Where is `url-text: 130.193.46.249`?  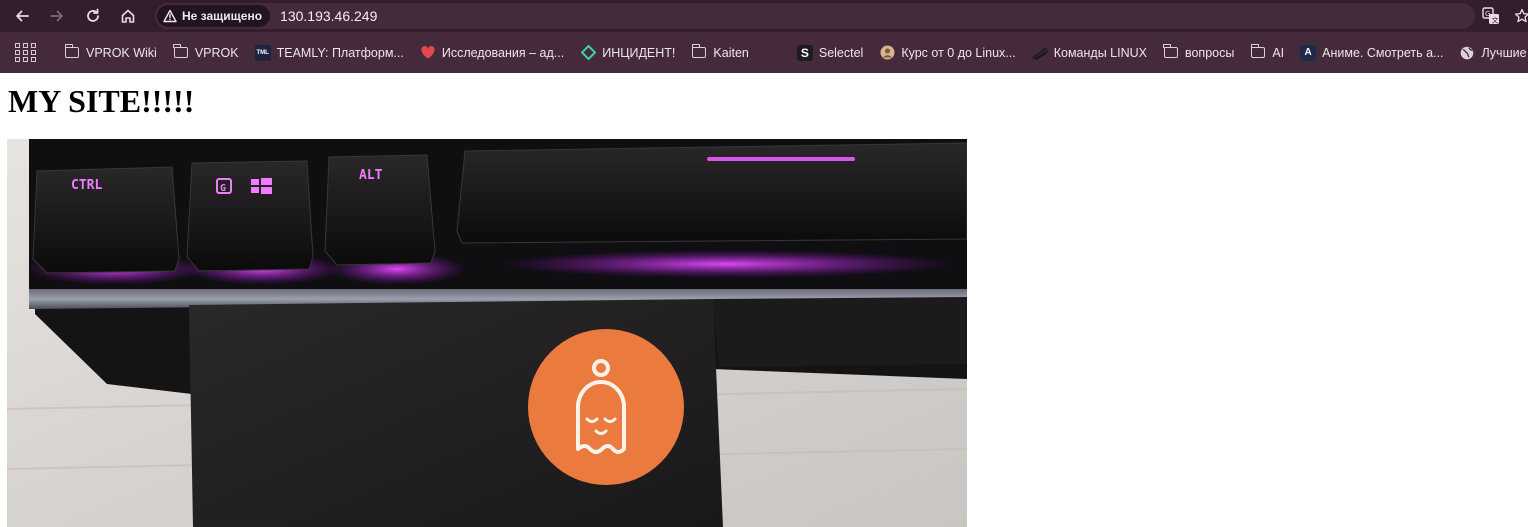
url-text: 130.193.46.249 is located at coordinates (328, 16).